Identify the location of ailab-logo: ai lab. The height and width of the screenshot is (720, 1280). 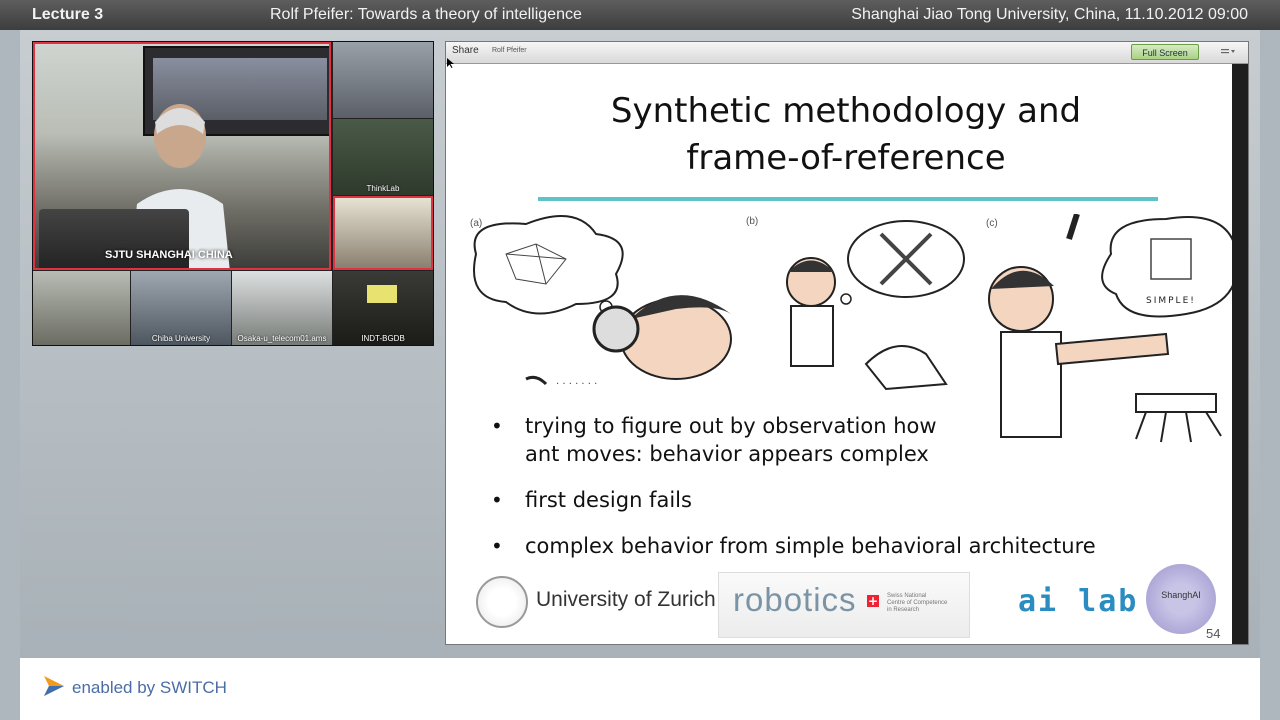
(1078, 601).